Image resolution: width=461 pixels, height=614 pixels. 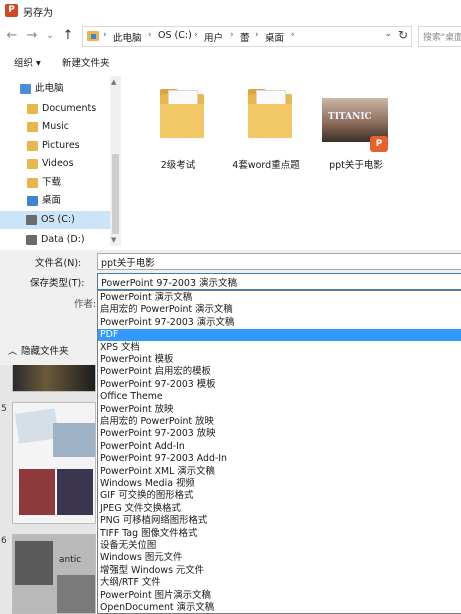 I want to click on breadcrumb-this-pc: 此电脑, so click(x=127, y=37).